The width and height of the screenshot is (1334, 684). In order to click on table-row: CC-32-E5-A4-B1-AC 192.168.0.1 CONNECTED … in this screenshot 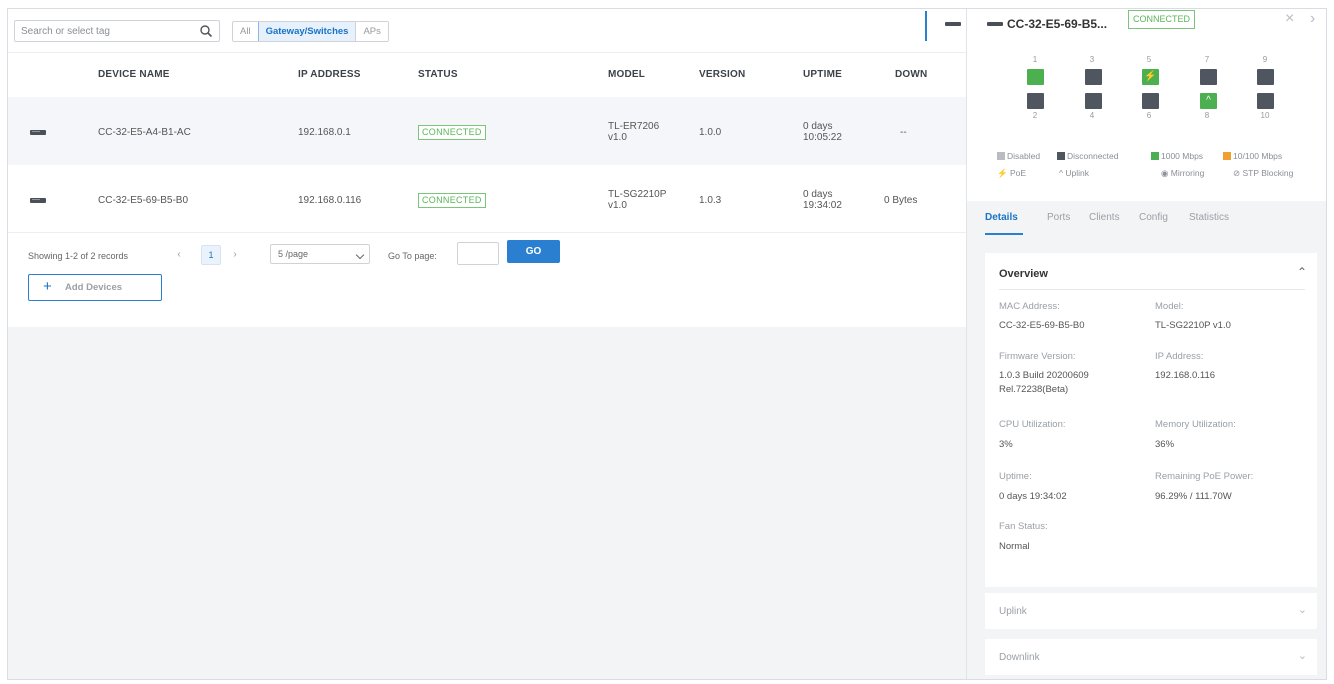, I will do `click(487, 131)`.